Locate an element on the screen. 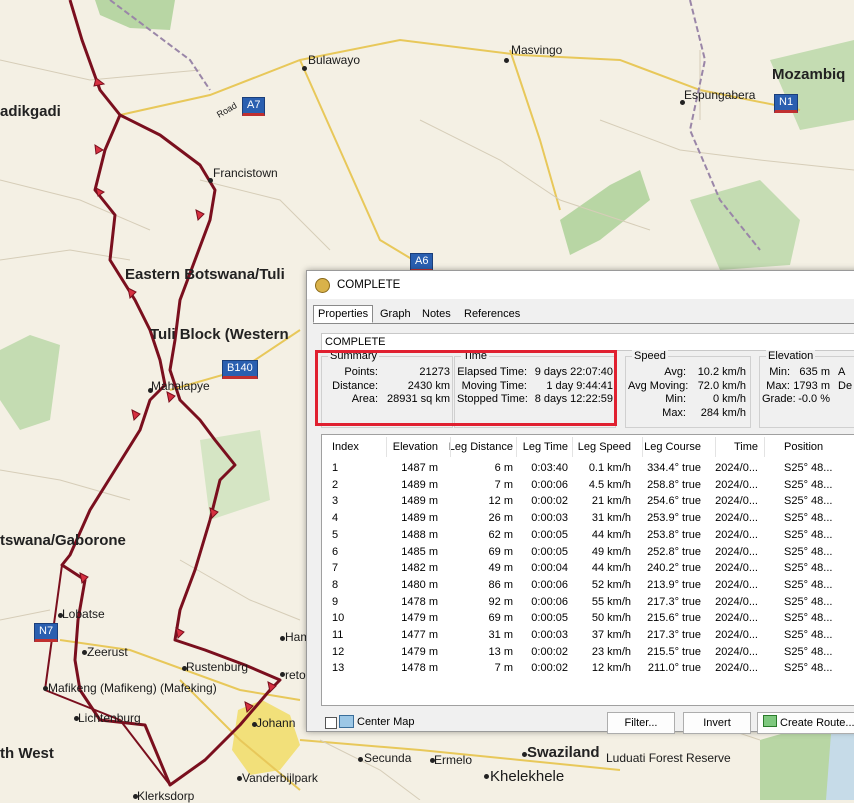  map-label-francistown: Francistown is located at coordinates (245, 173).